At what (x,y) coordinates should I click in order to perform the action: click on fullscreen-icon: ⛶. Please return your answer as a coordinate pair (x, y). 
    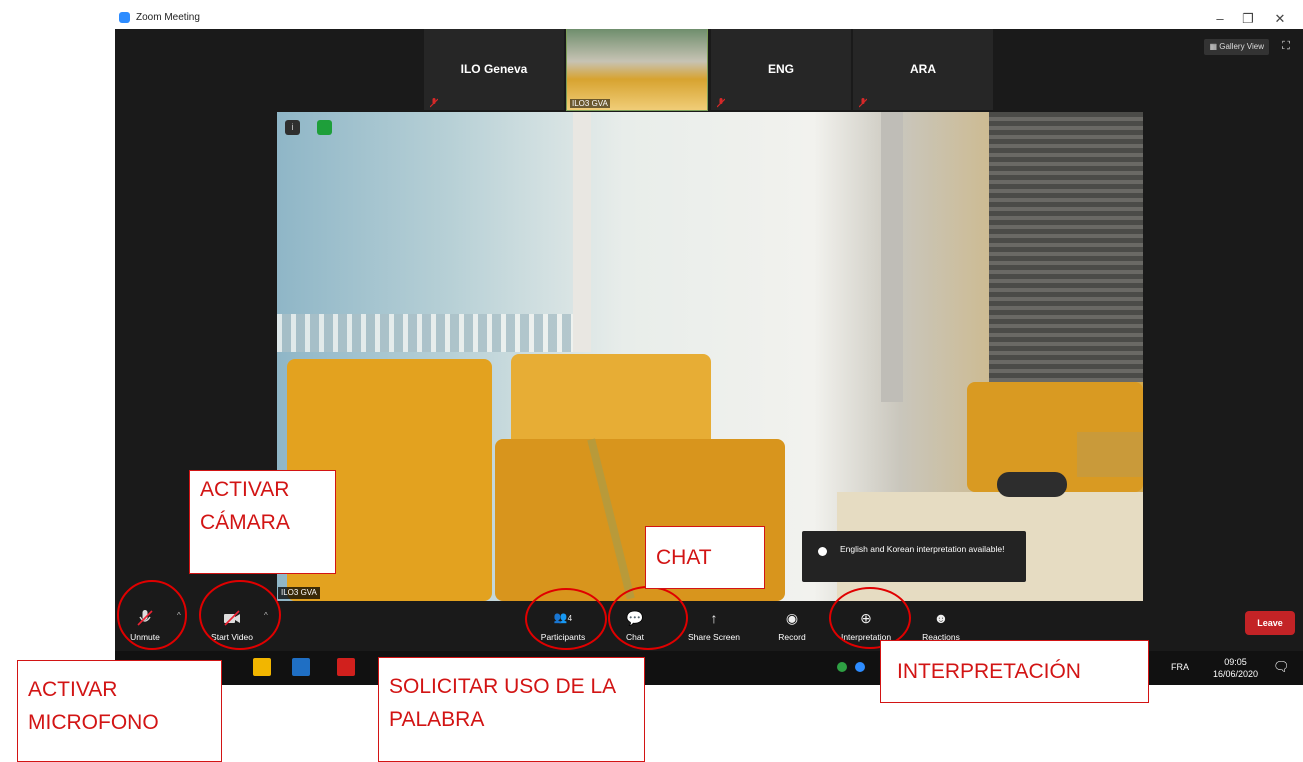
    Looking at the image, I should click on (1286, 46).